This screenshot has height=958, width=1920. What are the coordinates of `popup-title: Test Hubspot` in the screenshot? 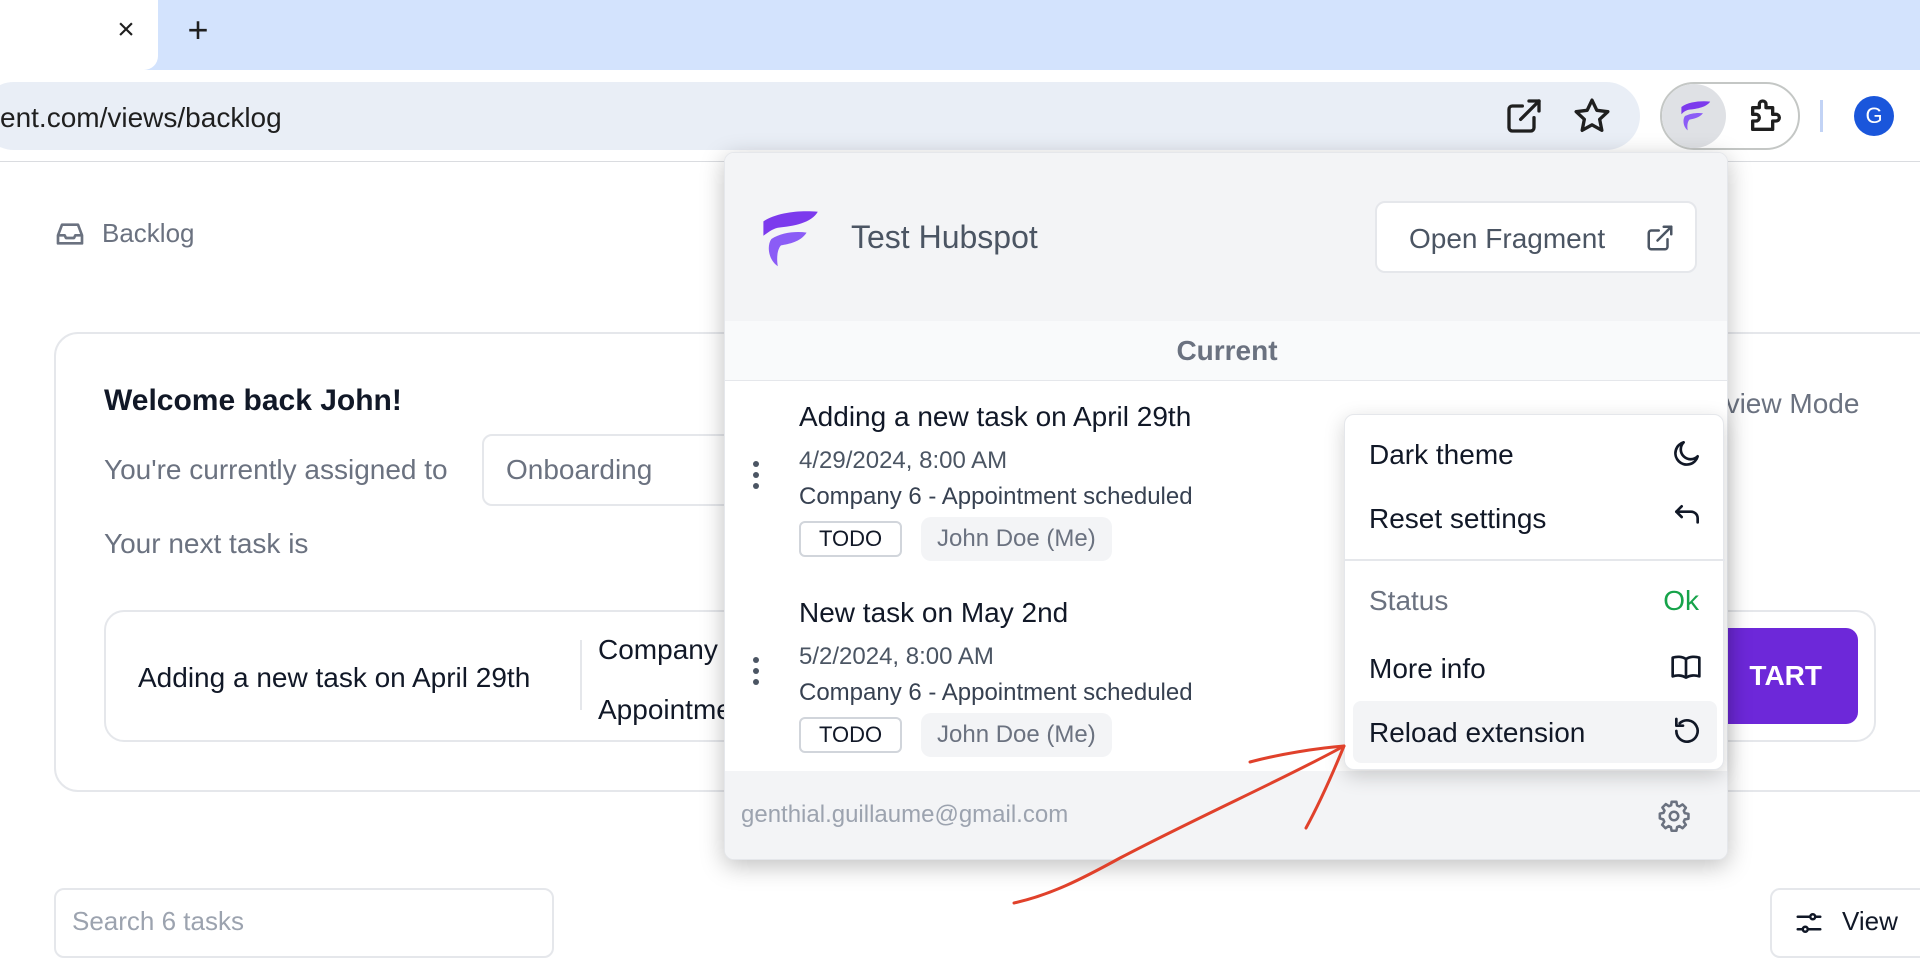 It's located at (944, 237).